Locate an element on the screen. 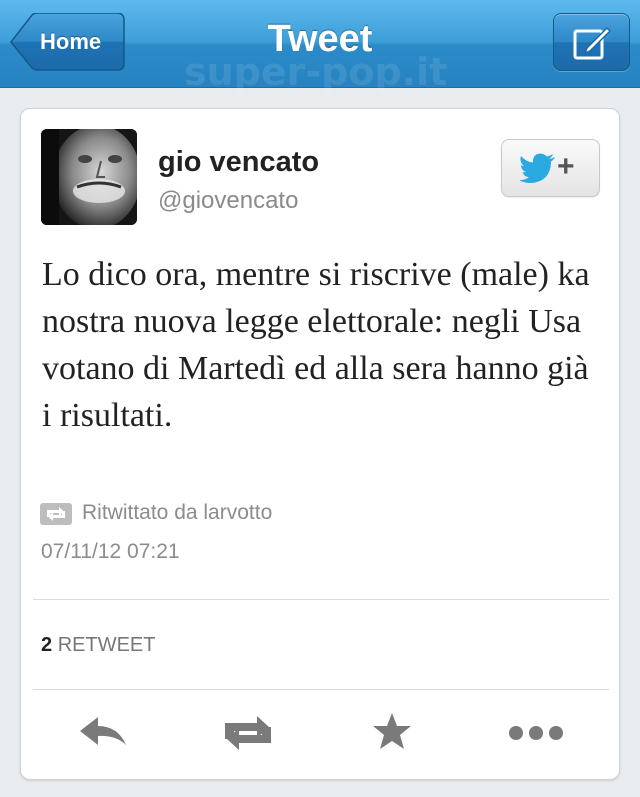 Image resolution: width=640 pixels, height=797 pixels. retweet-stats: 2 RETWEET is located at coordinates (98, 645).